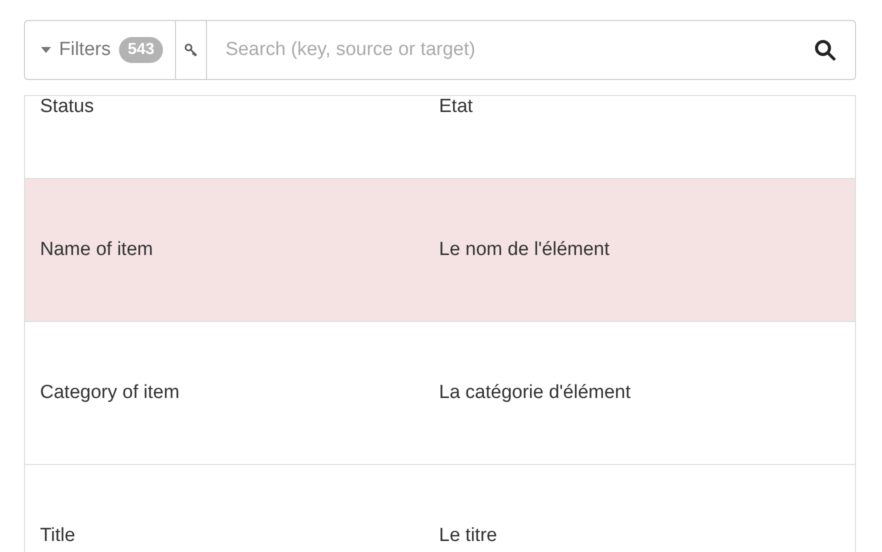 The height and width of the screenshot is (552, 882). Describe the element at coordinates (531, 50) in the screenshot. I see `search-field: Search (key, source or target)` at that location.